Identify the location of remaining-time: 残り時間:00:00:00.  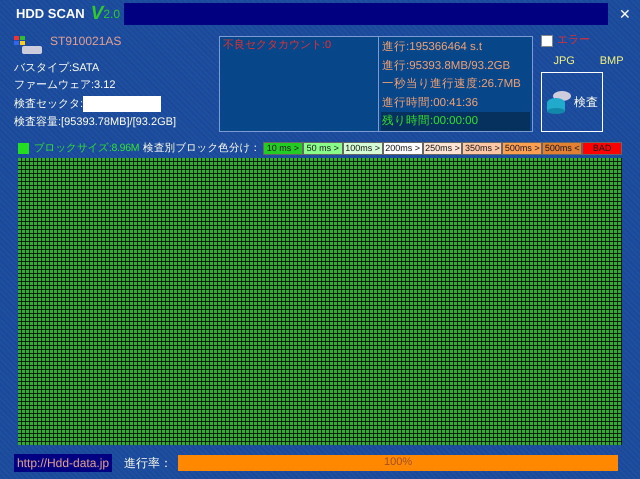
(455, 121).